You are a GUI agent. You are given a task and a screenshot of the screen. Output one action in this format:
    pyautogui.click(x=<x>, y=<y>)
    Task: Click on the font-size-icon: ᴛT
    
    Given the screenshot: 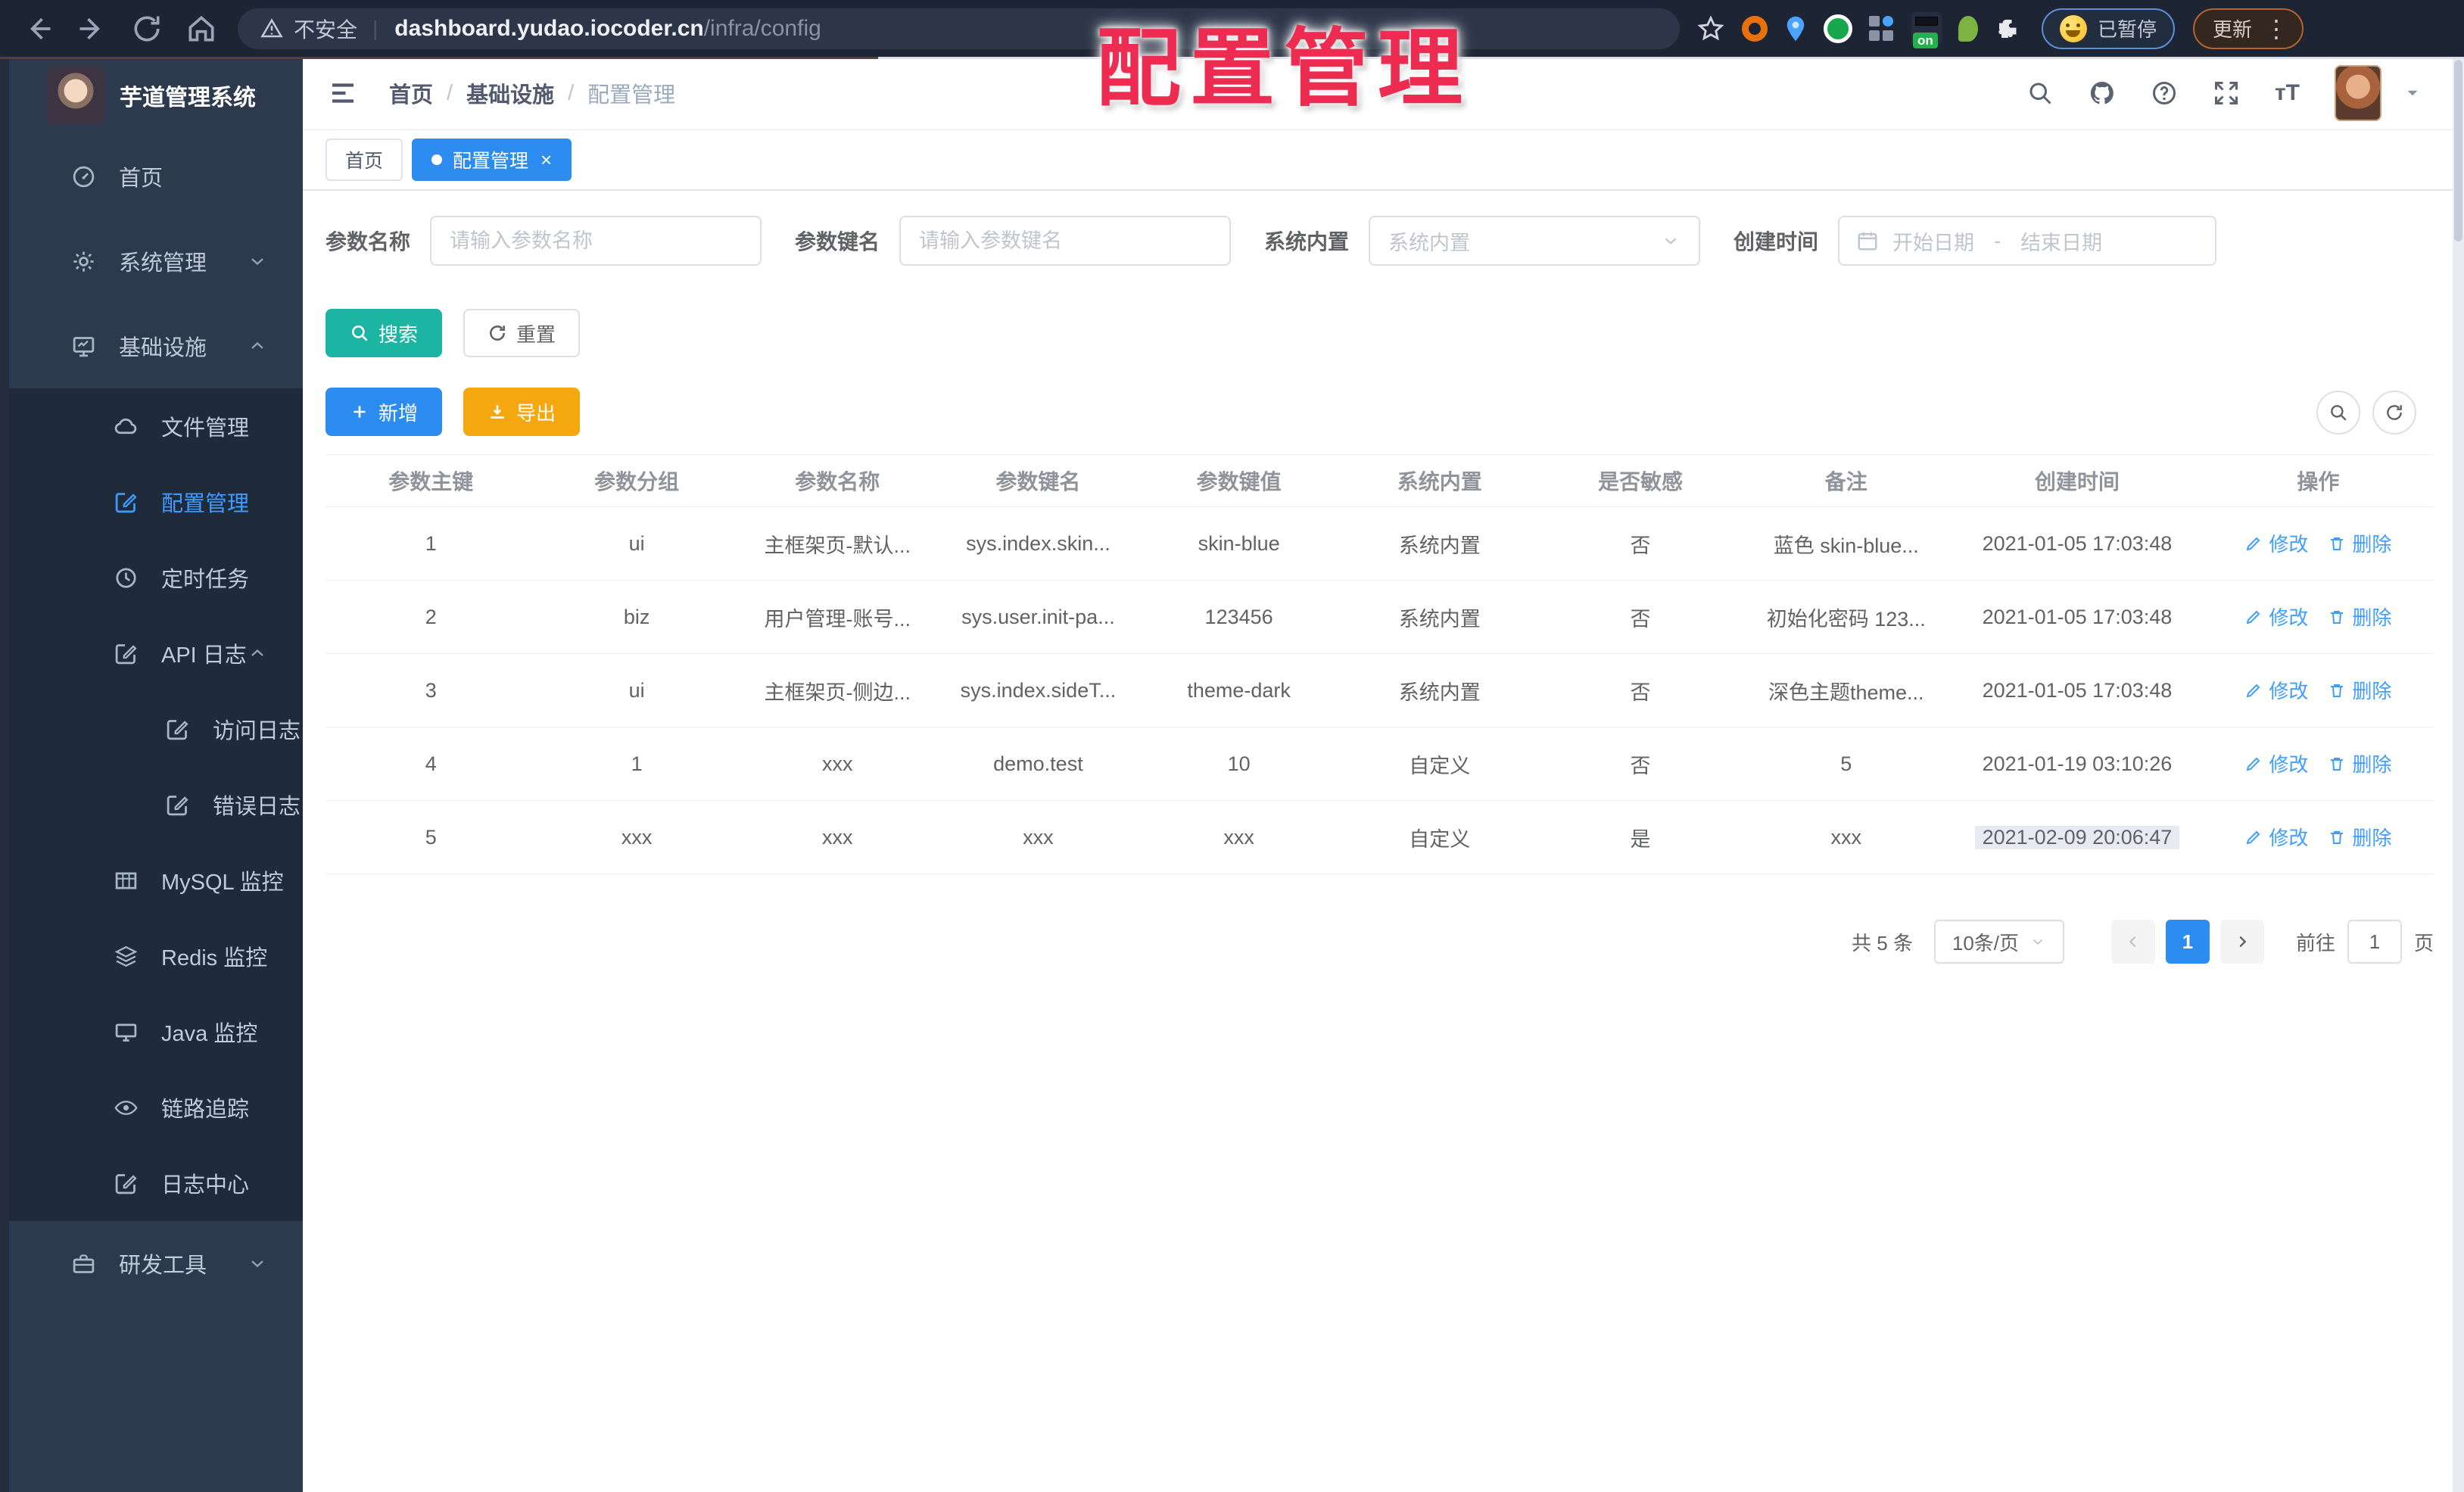 What is the action you would take?
    pyautogui.click(x=2287, y=93)
    